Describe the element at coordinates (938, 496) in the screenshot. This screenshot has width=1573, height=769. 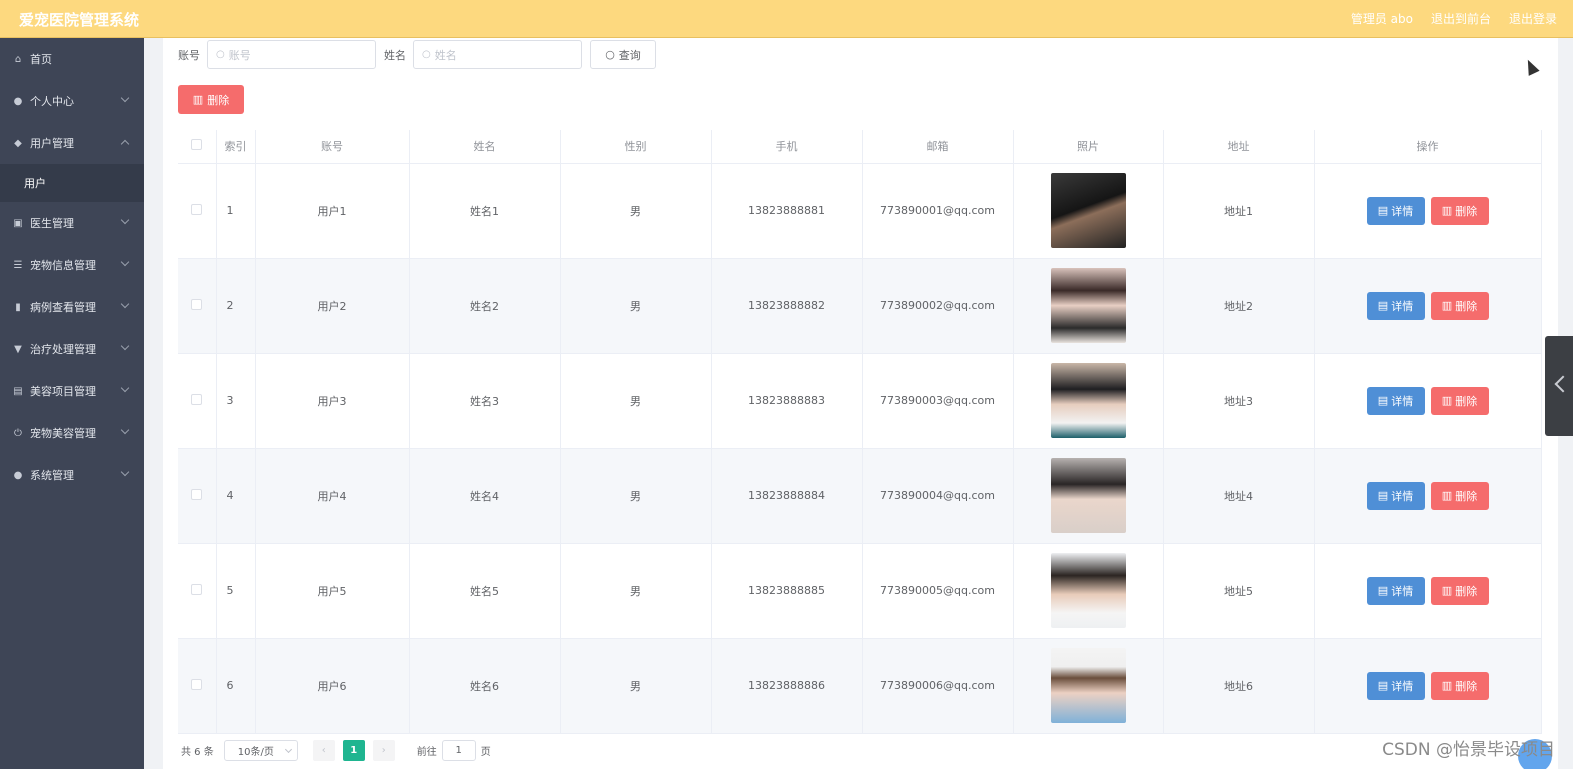
I see `cell-email: 773890004@qq.com` at that location.